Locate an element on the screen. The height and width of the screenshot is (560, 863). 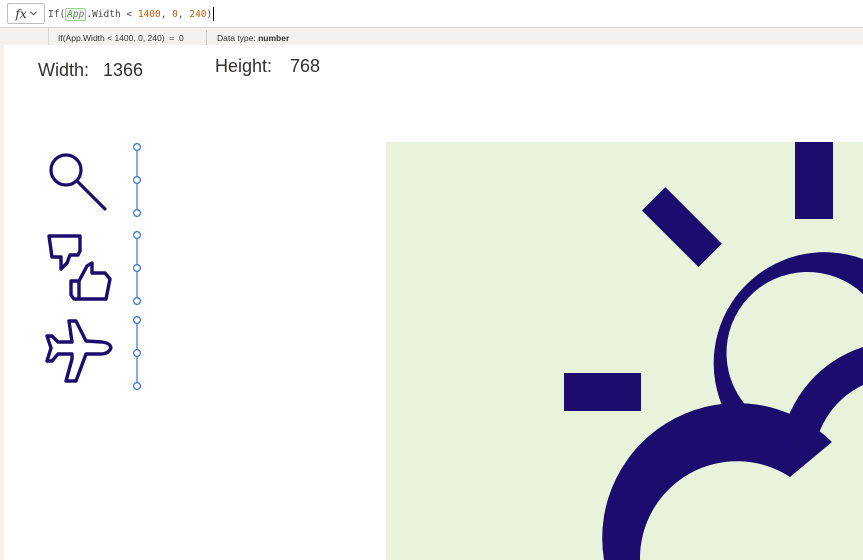
selection-handles is located at coordinates (137, 267).